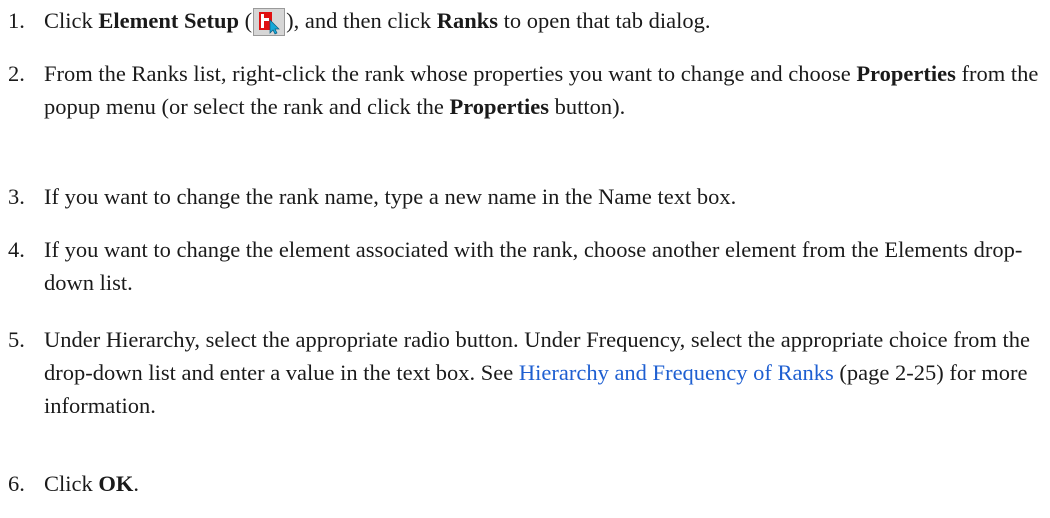  I want to click on step-number: 4., so click(16, 249).